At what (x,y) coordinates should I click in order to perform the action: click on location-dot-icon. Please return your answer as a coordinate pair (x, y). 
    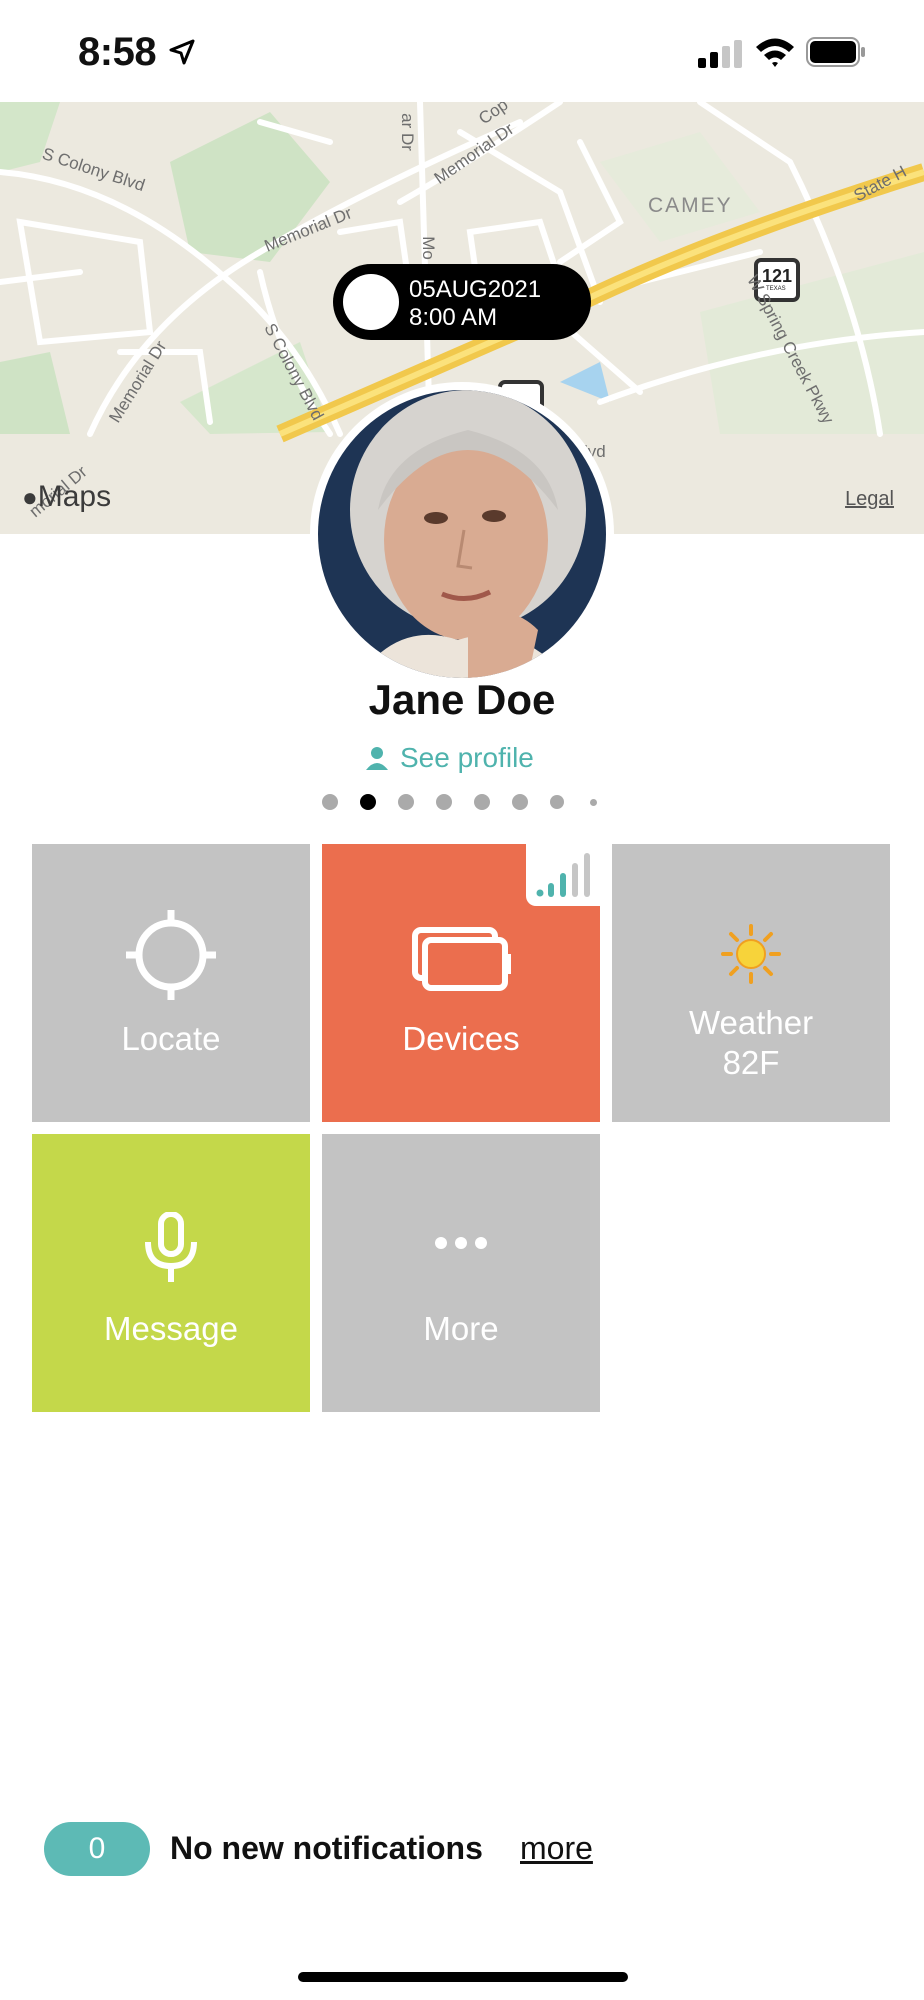
    Looking at the image, I should click on (371, 302).